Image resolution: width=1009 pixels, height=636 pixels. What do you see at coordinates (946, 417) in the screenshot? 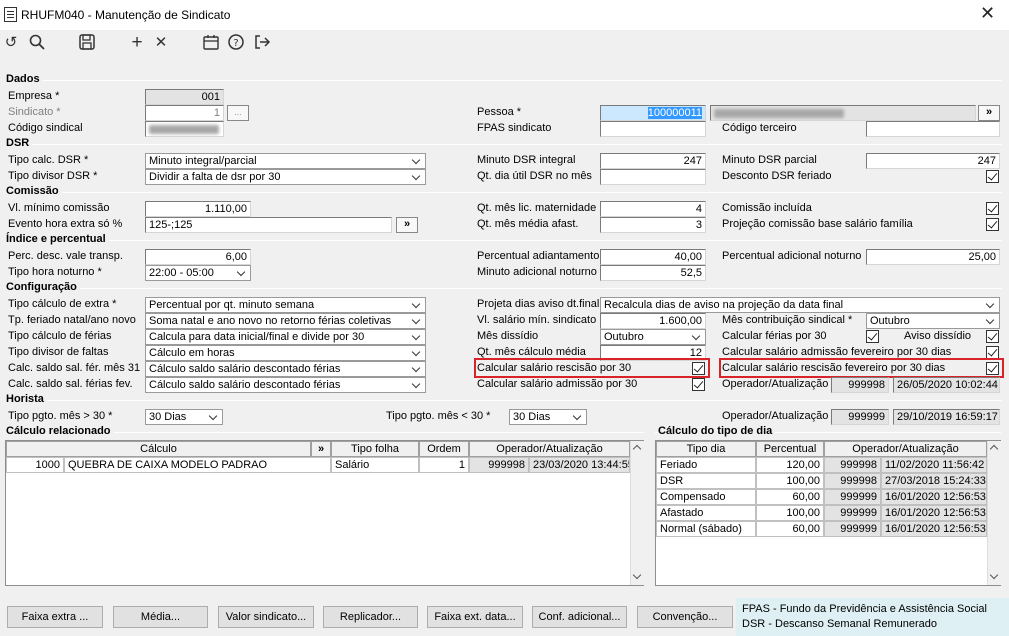
I see `atualizacao-horista-field: 29/10/2019 16:59:17` at bounding box center [946, 417].